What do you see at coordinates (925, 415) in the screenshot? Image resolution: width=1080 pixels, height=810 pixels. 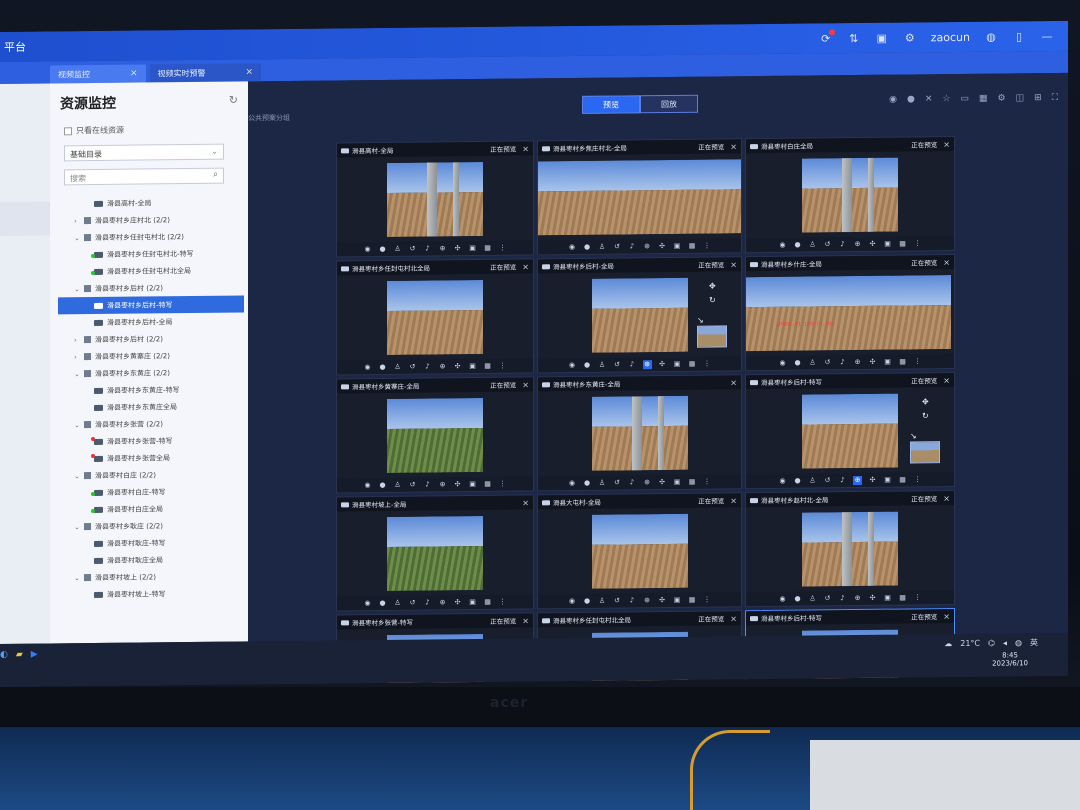 I see `rotate-icon: ↻` at bounding box center [925, 415].